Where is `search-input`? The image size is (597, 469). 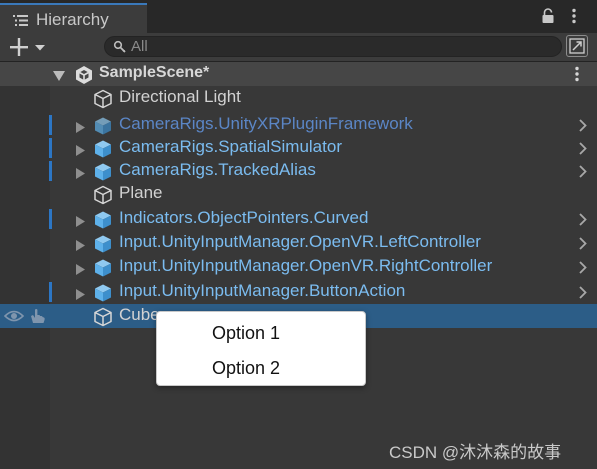 search-input is located at coordinates (341, 46).